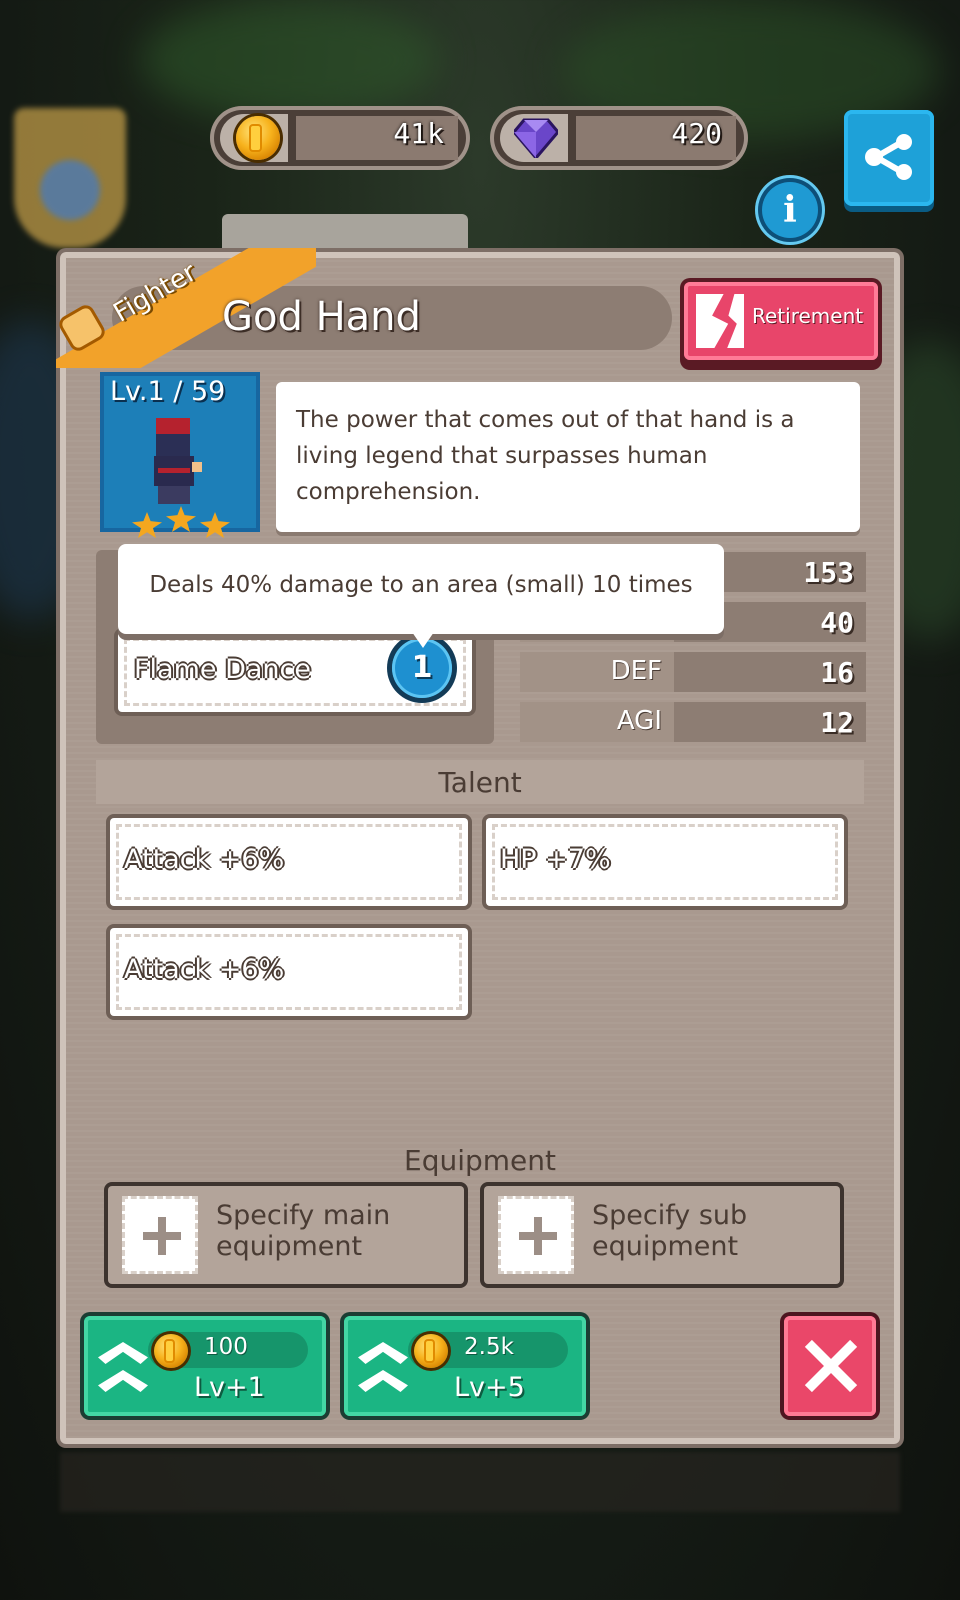 Image resolution: width=960 pixels, height=1600 pixels. I want to click on level-up-cost: 2.5k, so click(489, 1347).